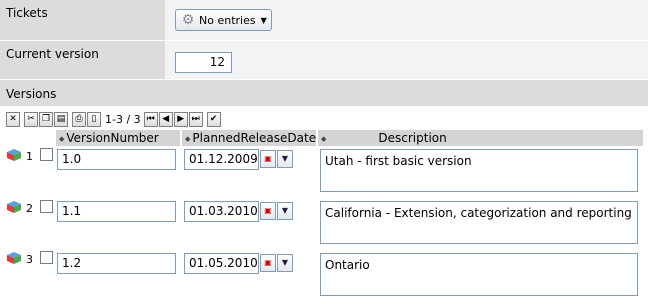 Image resolution: width=648 pixels, height=304 pixels. Describe the element at coordinates (249, 138) in the screenshot. I see `column-header-planned-release-date: ◆ PlannedReleaseDate` at that location.